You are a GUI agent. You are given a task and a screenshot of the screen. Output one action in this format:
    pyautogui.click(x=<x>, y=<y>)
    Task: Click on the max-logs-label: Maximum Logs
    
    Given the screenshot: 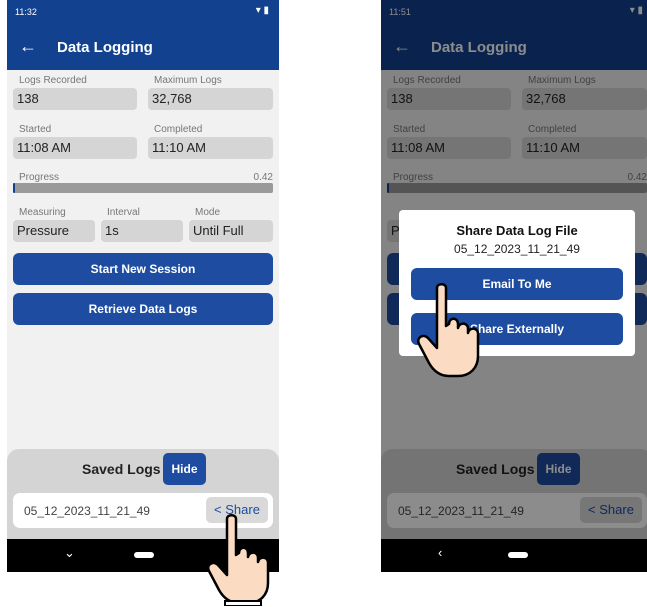 What is the action you would take?
    pyautogui.click(x=188, y=80)
    